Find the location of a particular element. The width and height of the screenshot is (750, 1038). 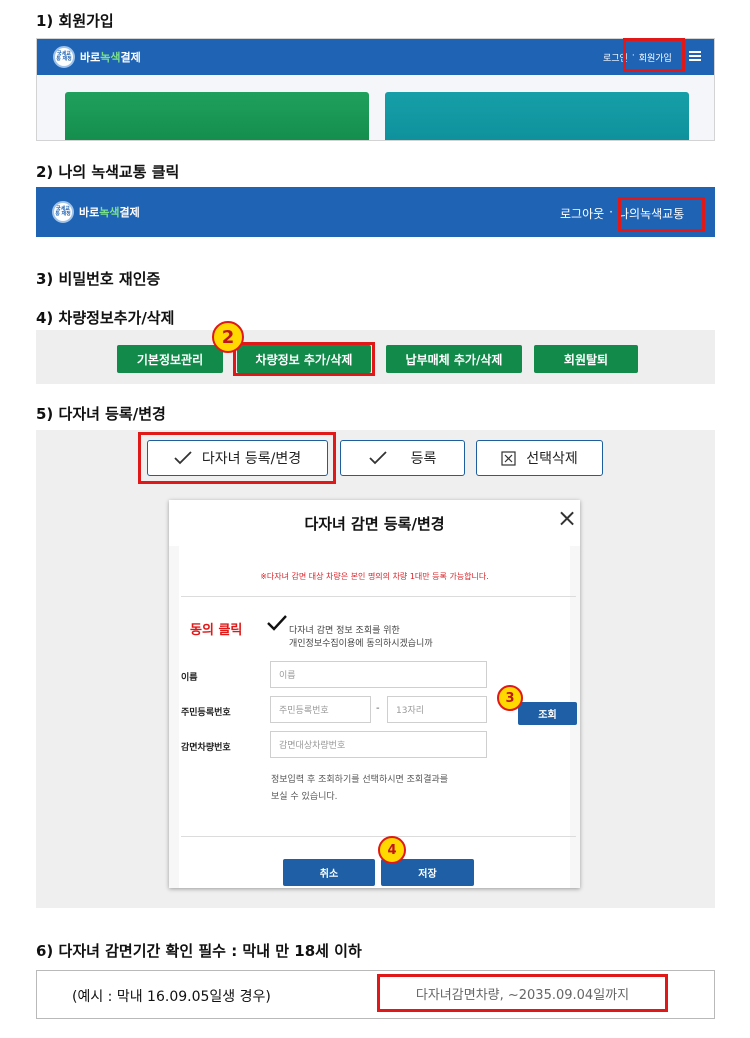

top-nav-bar: 국세교통 재정 바로녹색결제 로그인 · 회원가입 is located at coordinates (375, 57).